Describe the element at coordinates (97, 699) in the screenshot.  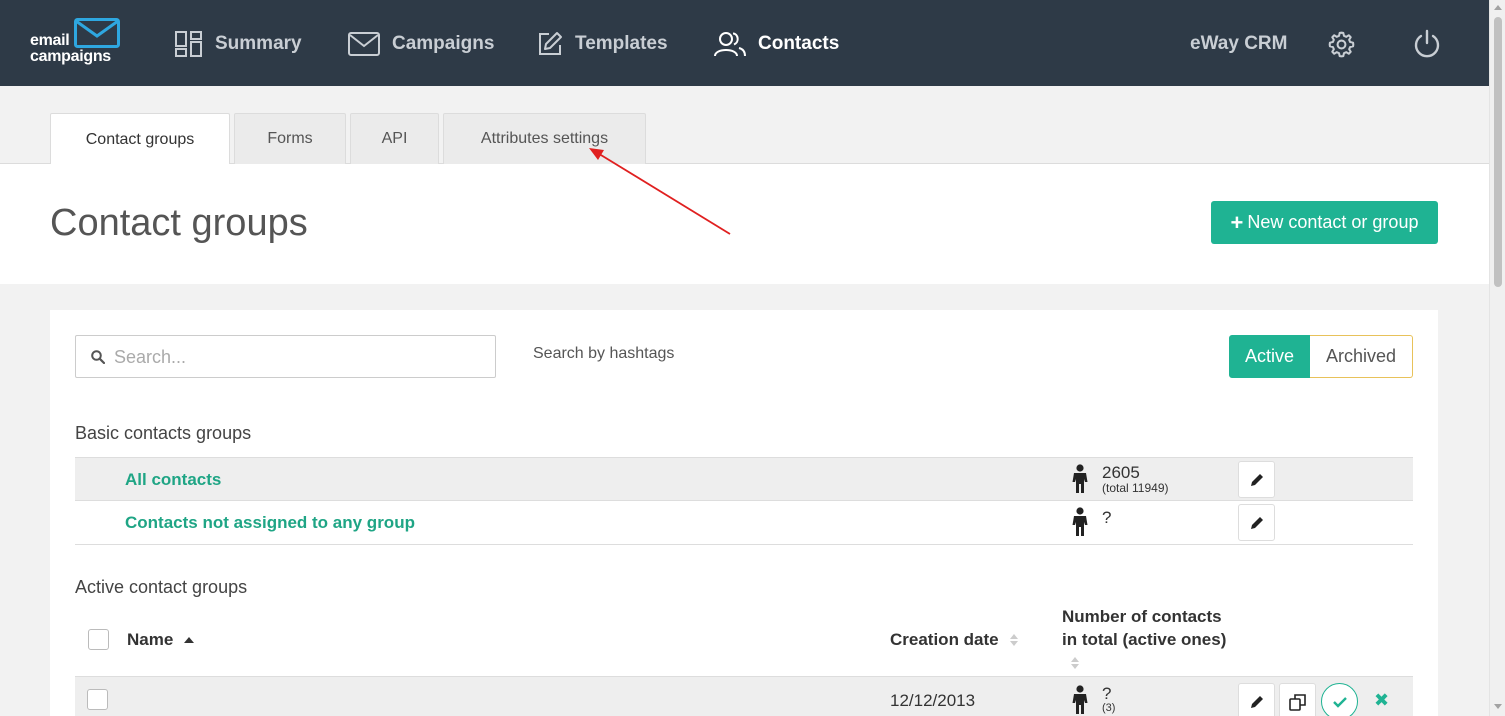
I see `row-checkbox` at that location.